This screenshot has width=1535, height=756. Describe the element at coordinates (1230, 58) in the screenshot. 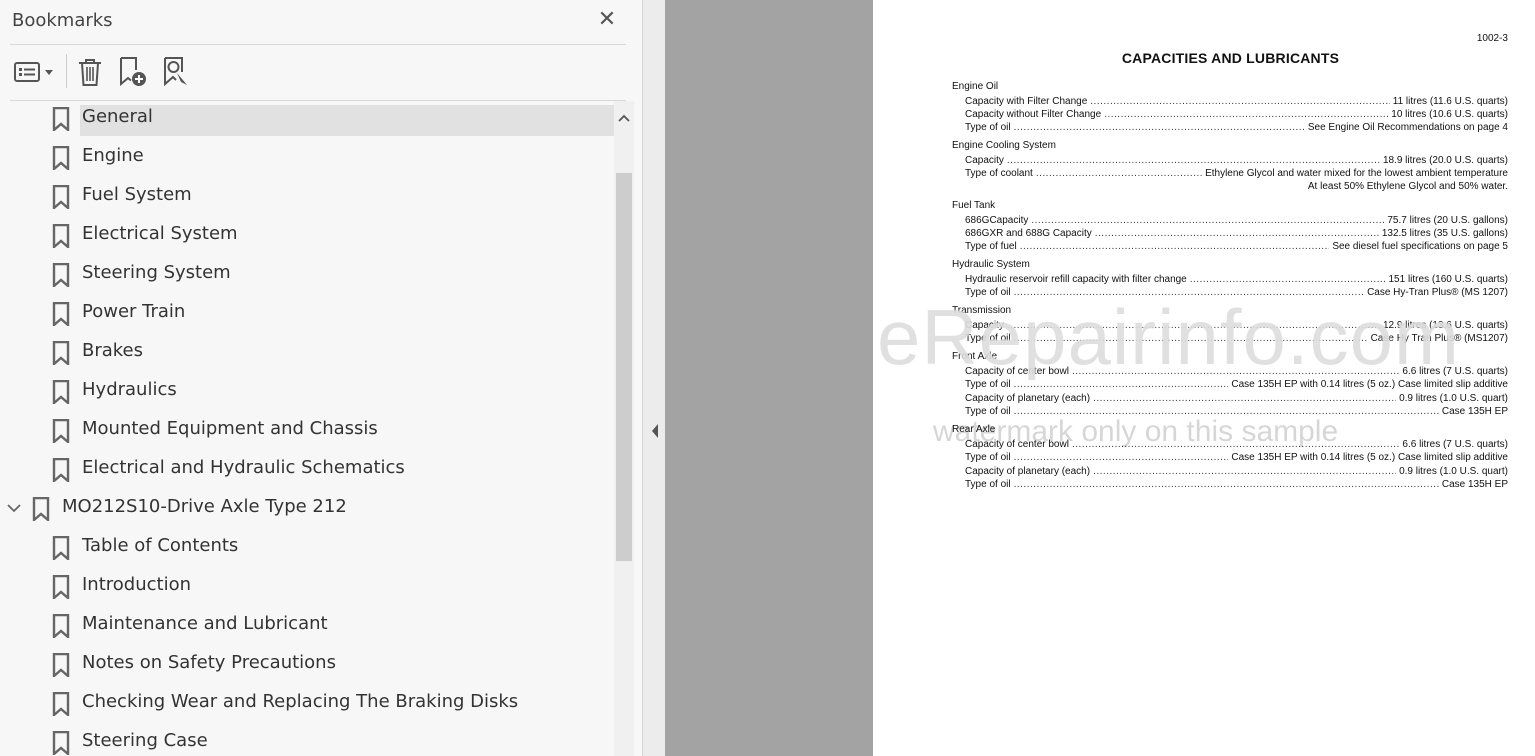

I see `page-title: CAPACITIES AND LUBRICANTS` at that location.